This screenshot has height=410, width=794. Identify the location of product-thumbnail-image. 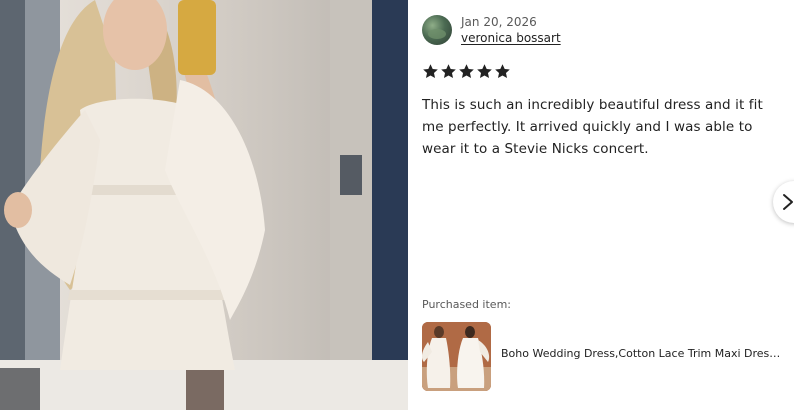
(456, 356).